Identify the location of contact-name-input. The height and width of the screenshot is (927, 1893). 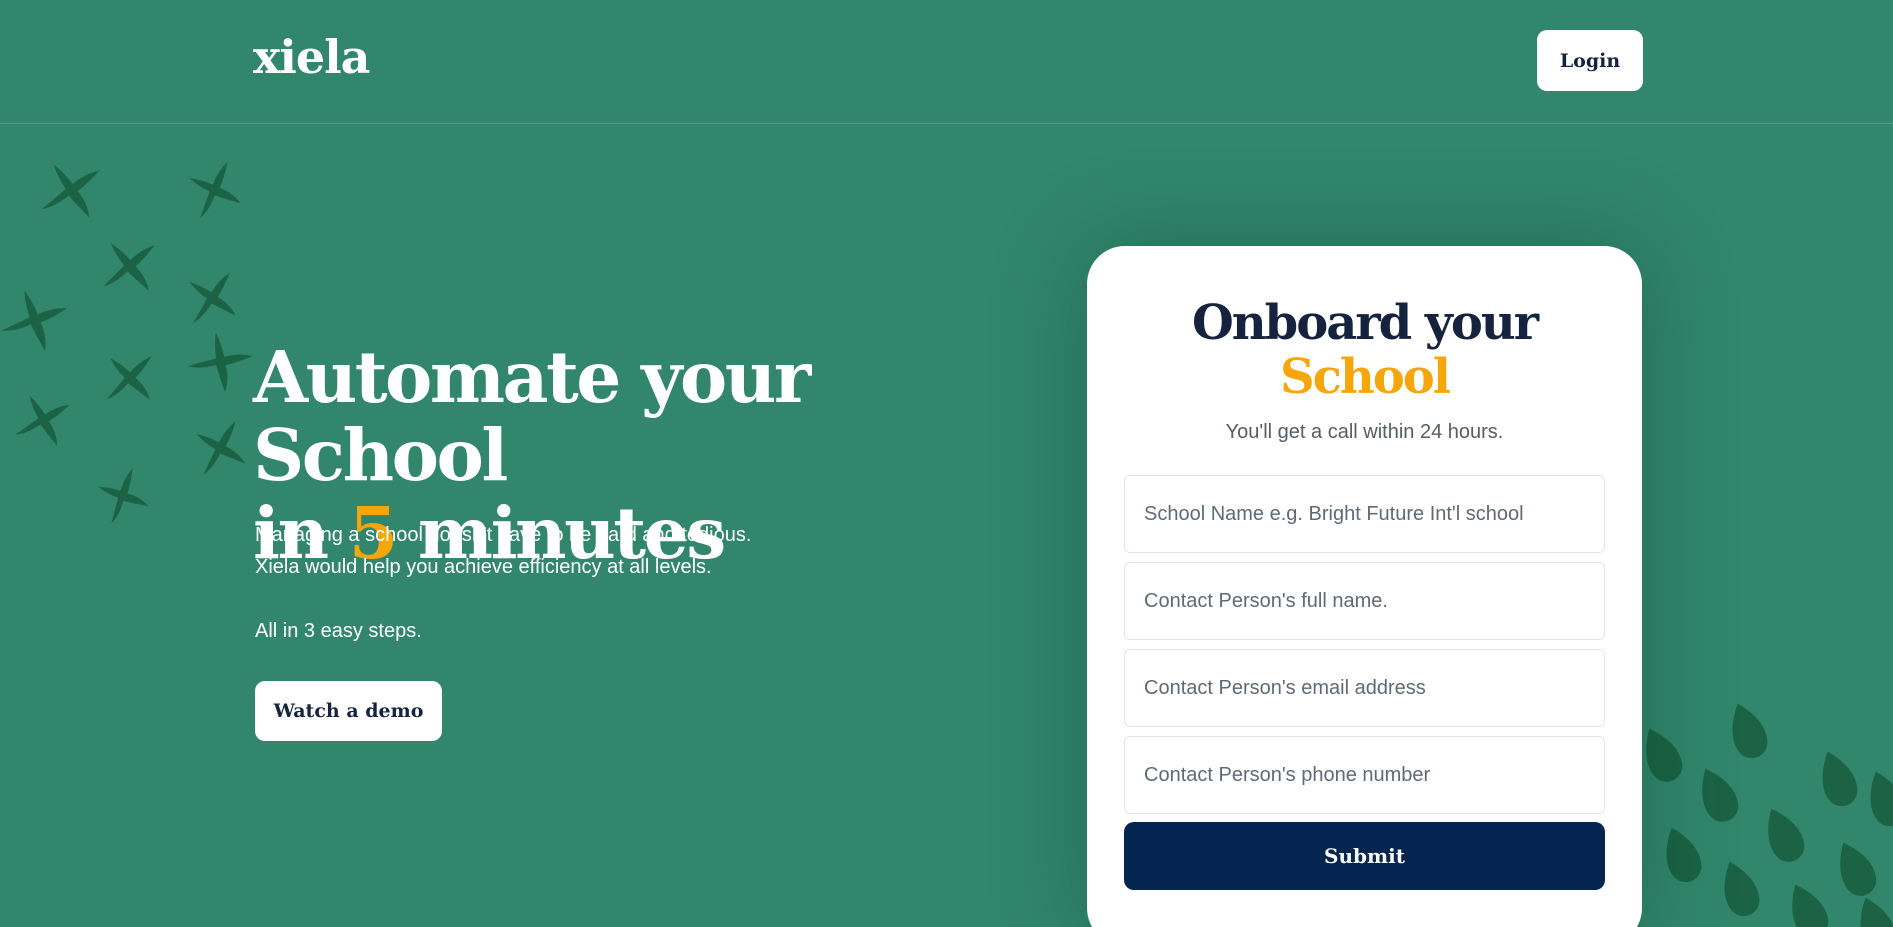
(1364, 601).